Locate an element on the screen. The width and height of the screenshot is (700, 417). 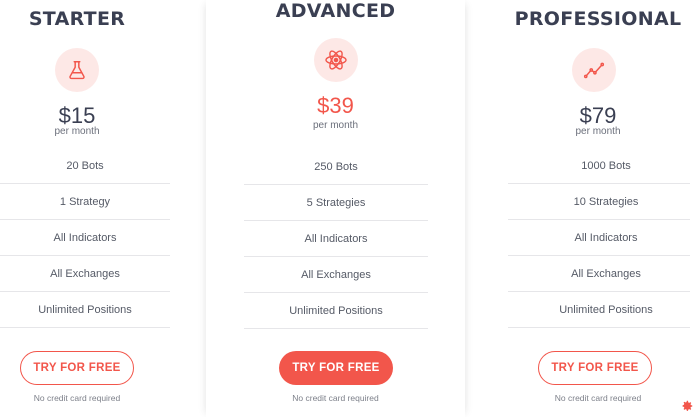
plan-title: PROFESSIONAL is located at coordinates (598, 19).